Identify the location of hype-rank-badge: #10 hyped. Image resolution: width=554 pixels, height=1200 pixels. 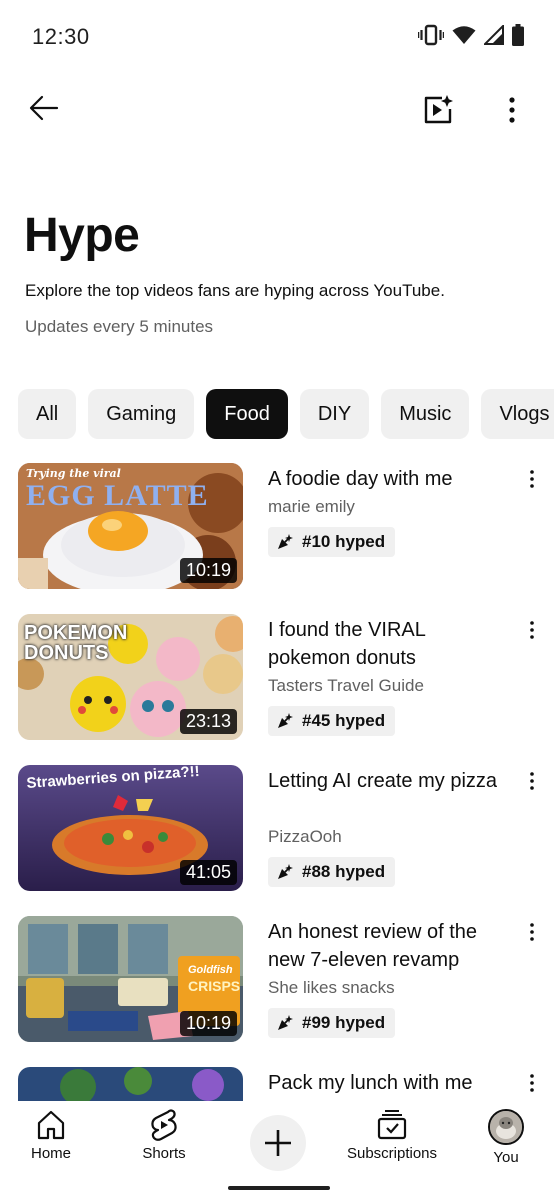
(332, 542).